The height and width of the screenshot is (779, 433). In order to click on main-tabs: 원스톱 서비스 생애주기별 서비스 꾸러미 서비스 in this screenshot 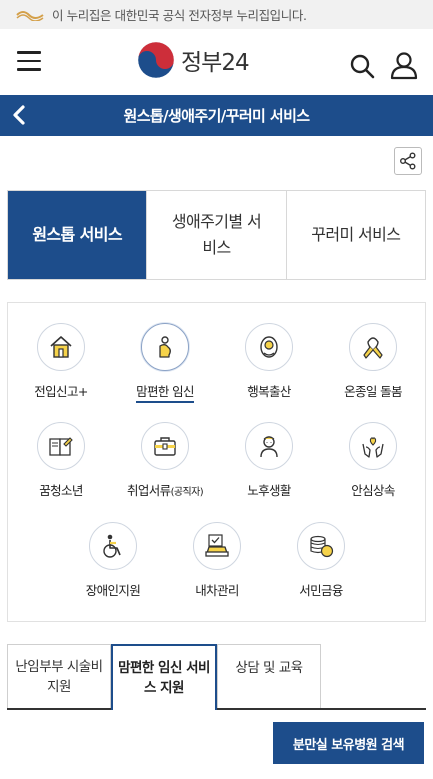, I will do `click(216, 235)`.